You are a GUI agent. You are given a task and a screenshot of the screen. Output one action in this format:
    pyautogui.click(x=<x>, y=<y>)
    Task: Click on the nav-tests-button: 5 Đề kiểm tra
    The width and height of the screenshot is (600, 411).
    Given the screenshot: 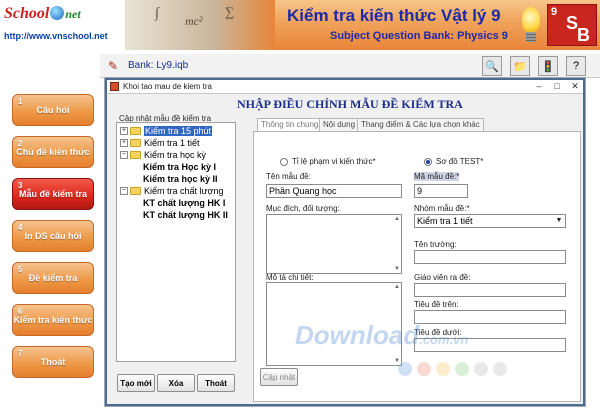 What is the action you would take?
    pyautogui.click(x=53, y=278)
    